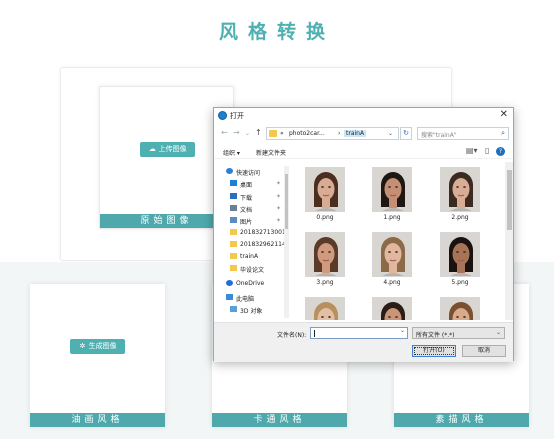 The width and height of the screenshot is (554, 439). Describe the element at coordinates (509, 200) in the screenshot. I see `file-list-scrollbar-thumb` at that location.